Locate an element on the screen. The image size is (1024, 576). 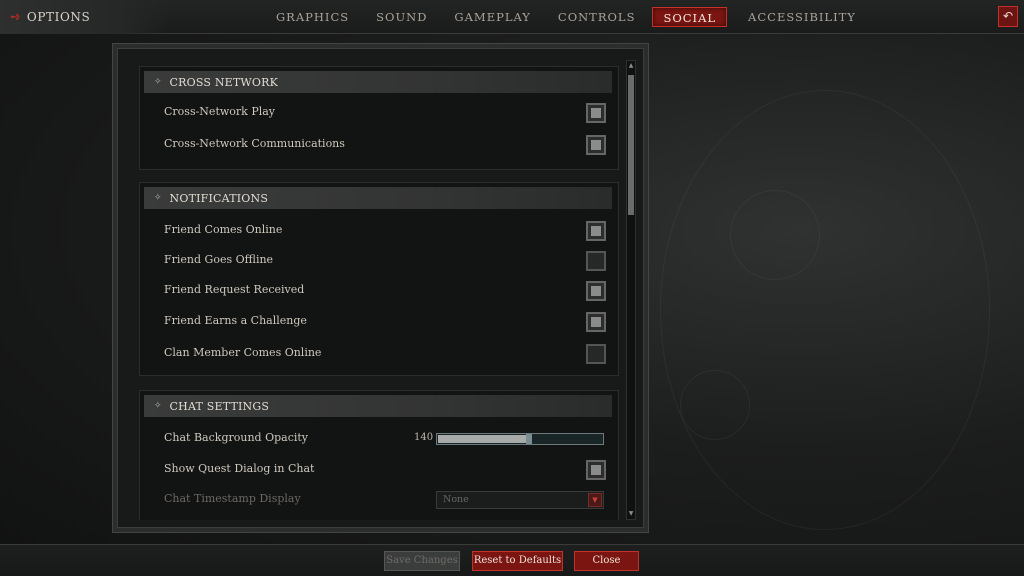
slider-value: 140 is located at coordinates (424, 437).